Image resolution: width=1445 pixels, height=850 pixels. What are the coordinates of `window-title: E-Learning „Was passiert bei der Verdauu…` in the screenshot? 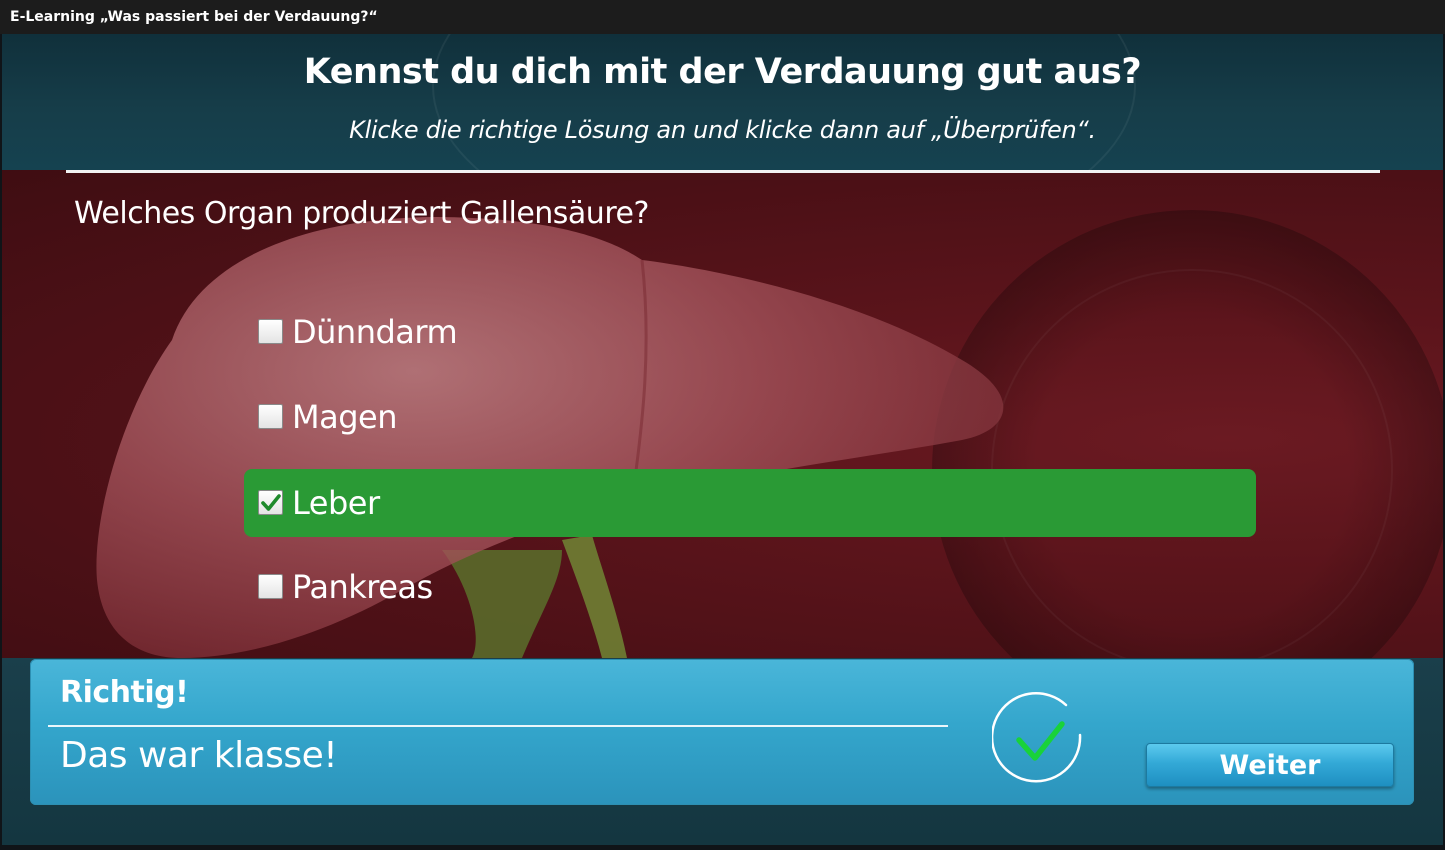 It's located at (722, 17).